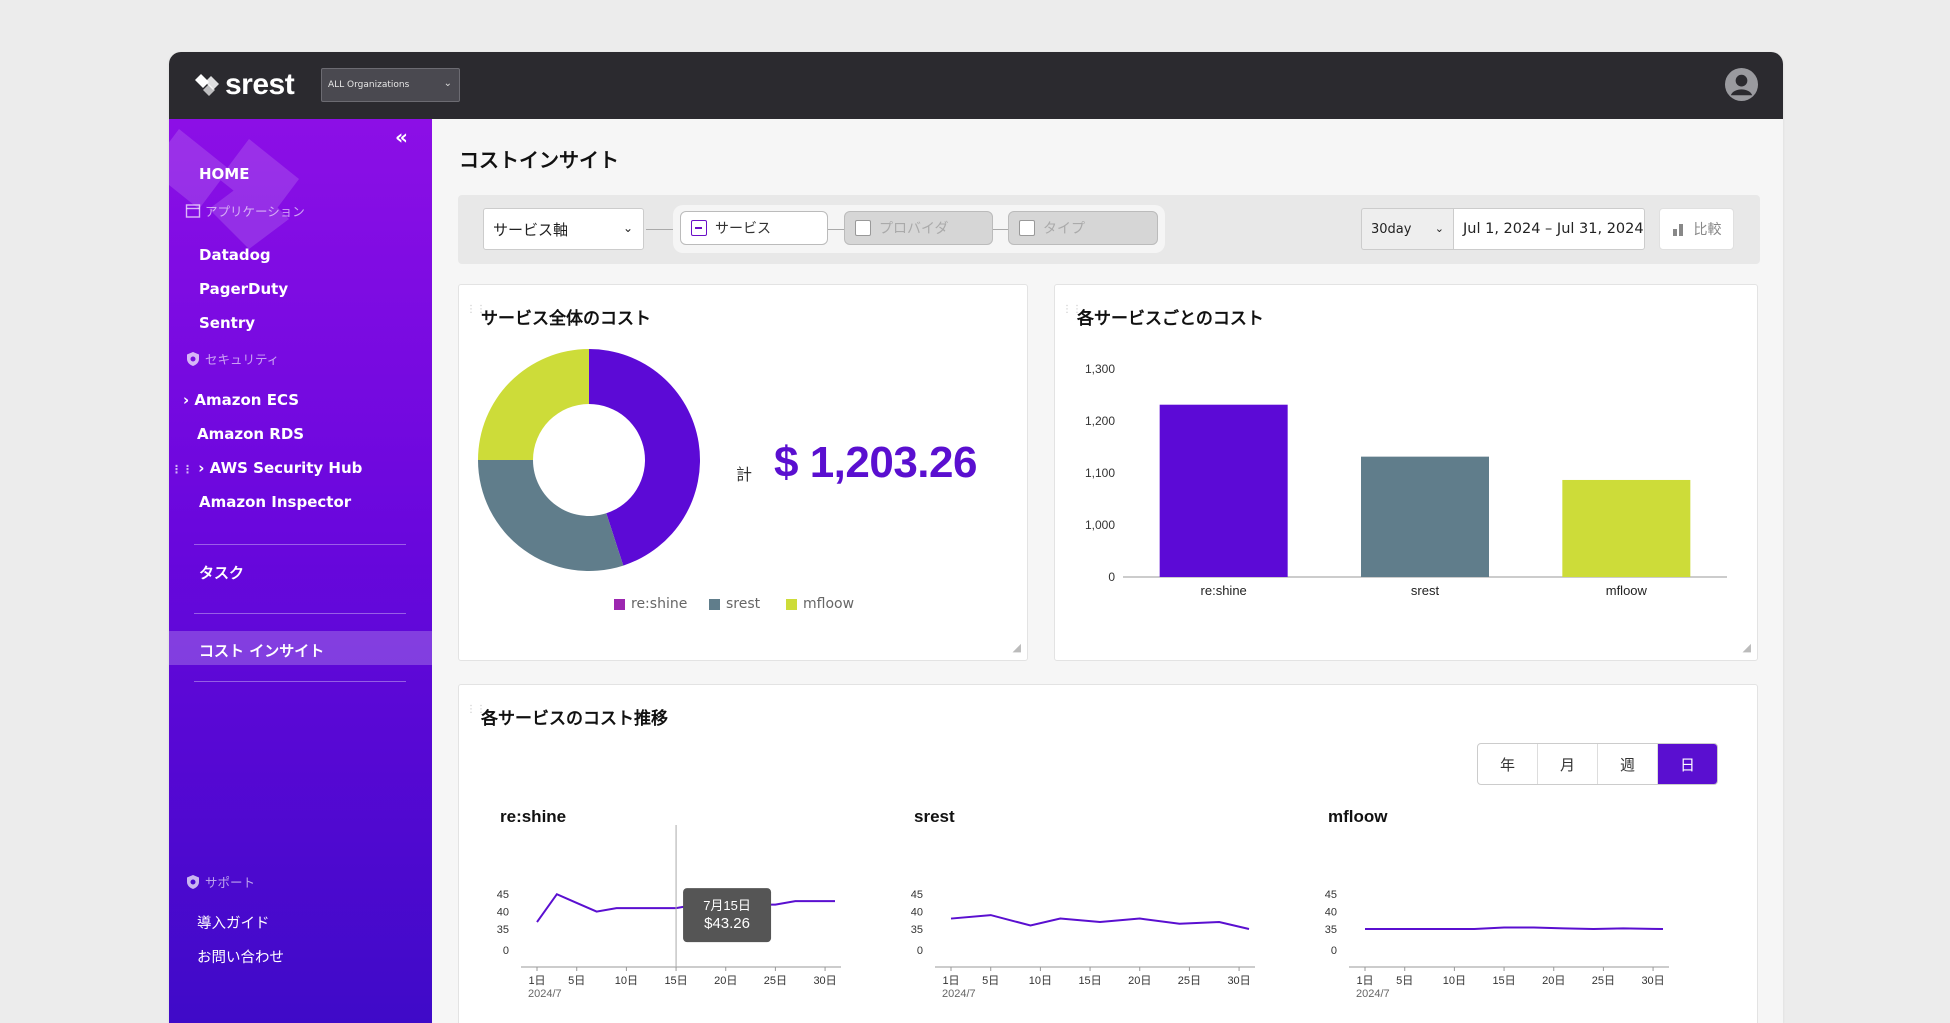 Image resolution: width=1950 pixels, height=1023 pixels. I want to click on x-tick-label: re:shine, so click(1224, 590).